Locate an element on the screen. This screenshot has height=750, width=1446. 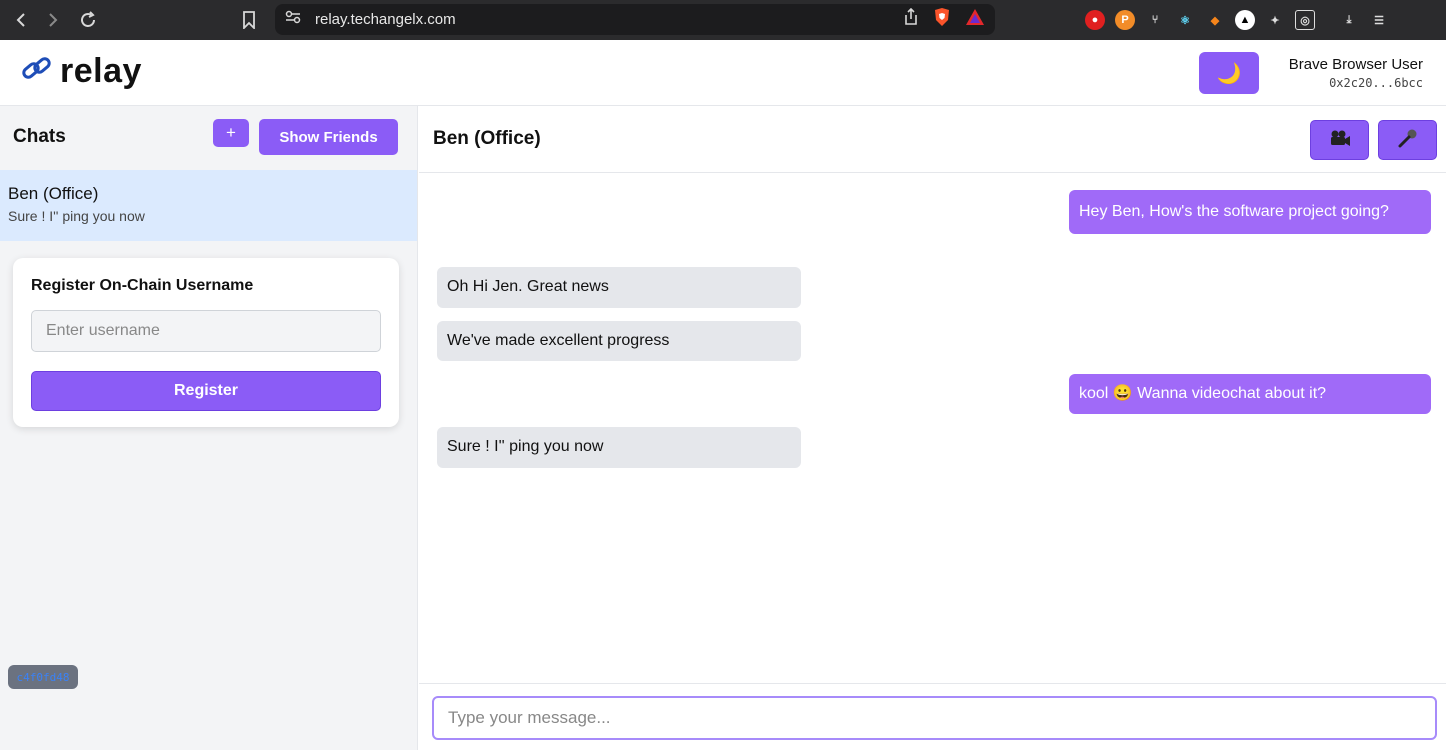
incoming-message: Oh Hi Jen. Great news is located at coordinates (619, 287).